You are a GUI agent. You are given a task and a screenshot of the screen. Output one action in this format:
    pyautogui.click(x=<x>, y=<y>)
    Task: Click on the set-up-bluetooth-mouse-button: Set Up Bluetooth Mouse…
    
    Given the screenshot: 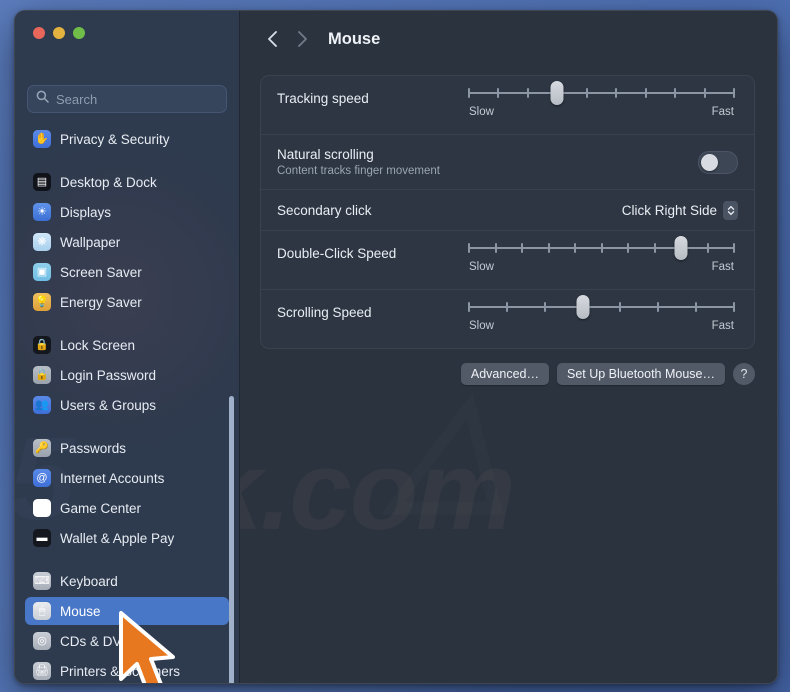 What is the action you would take?
    pyautogui.click(x=641, y=374)
    